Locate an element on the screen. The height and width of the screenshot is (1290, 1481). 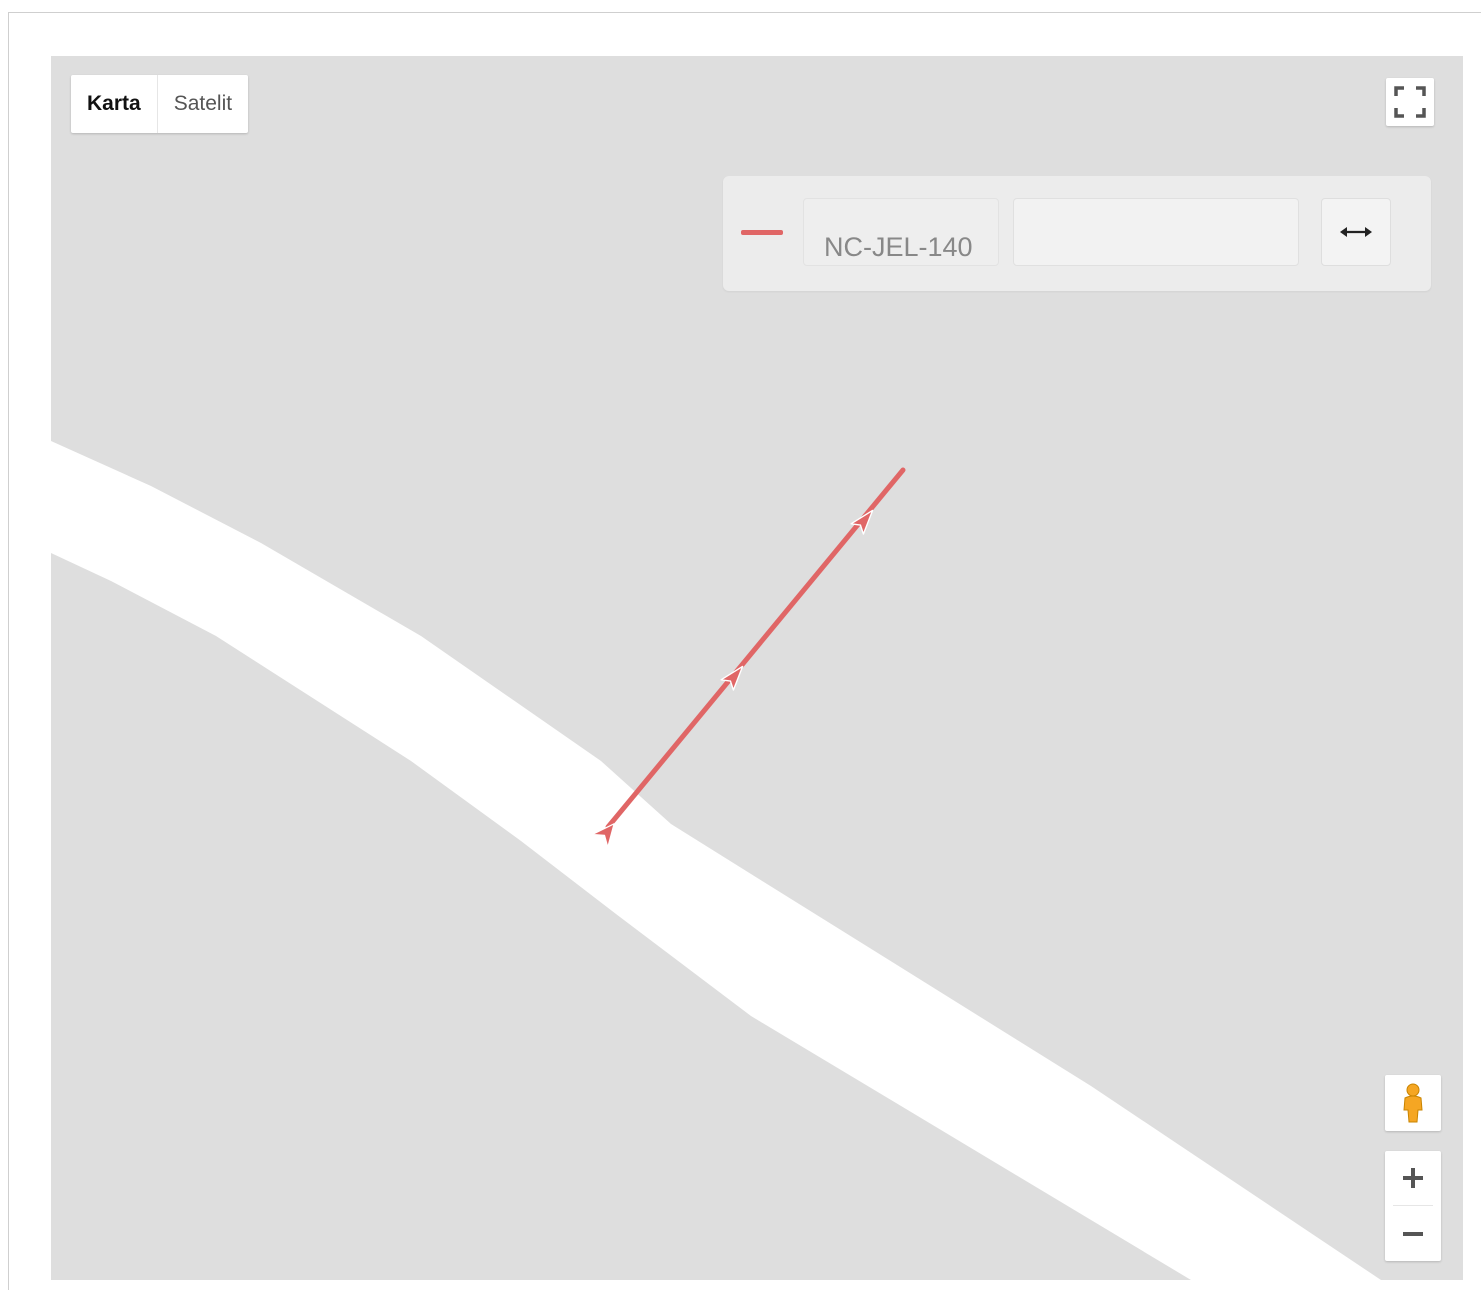
zoom-control is located at coordinates (1413, 1206).